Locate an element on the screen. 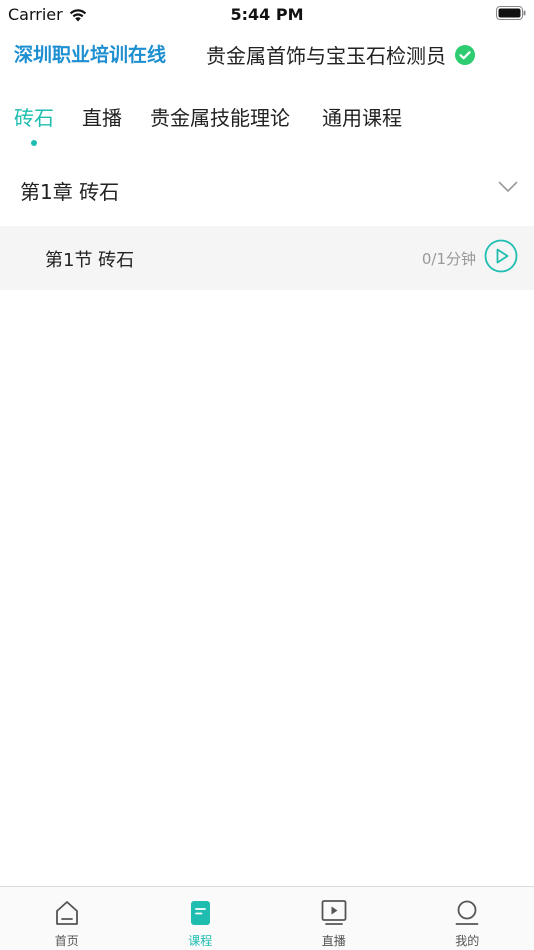  home-icon is located at coordinates (66, 913).